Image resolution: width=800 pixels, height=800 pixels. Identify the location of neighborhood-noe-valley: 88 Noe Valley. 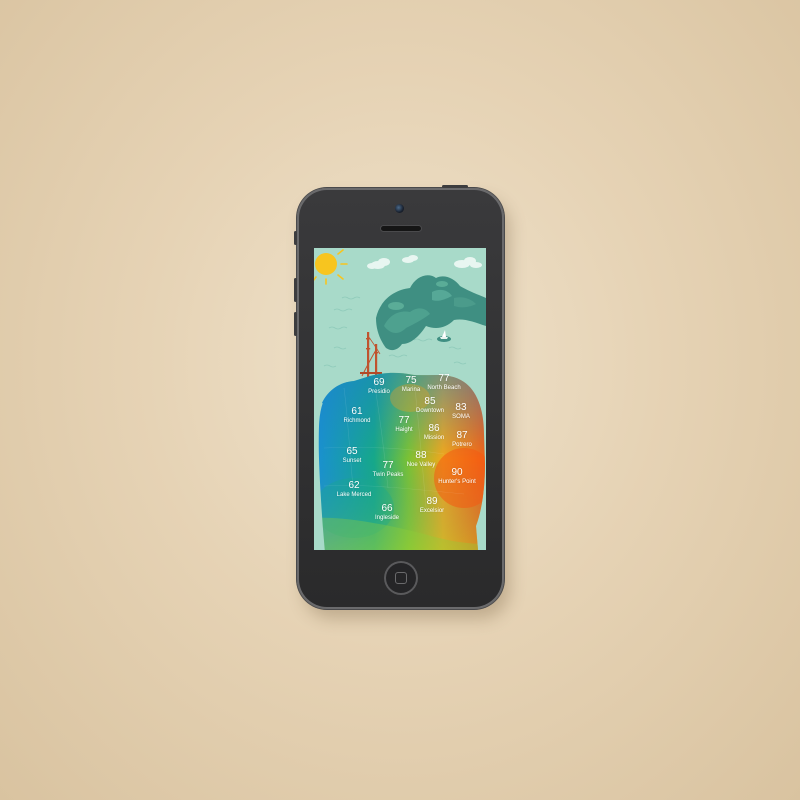
(421, 459).